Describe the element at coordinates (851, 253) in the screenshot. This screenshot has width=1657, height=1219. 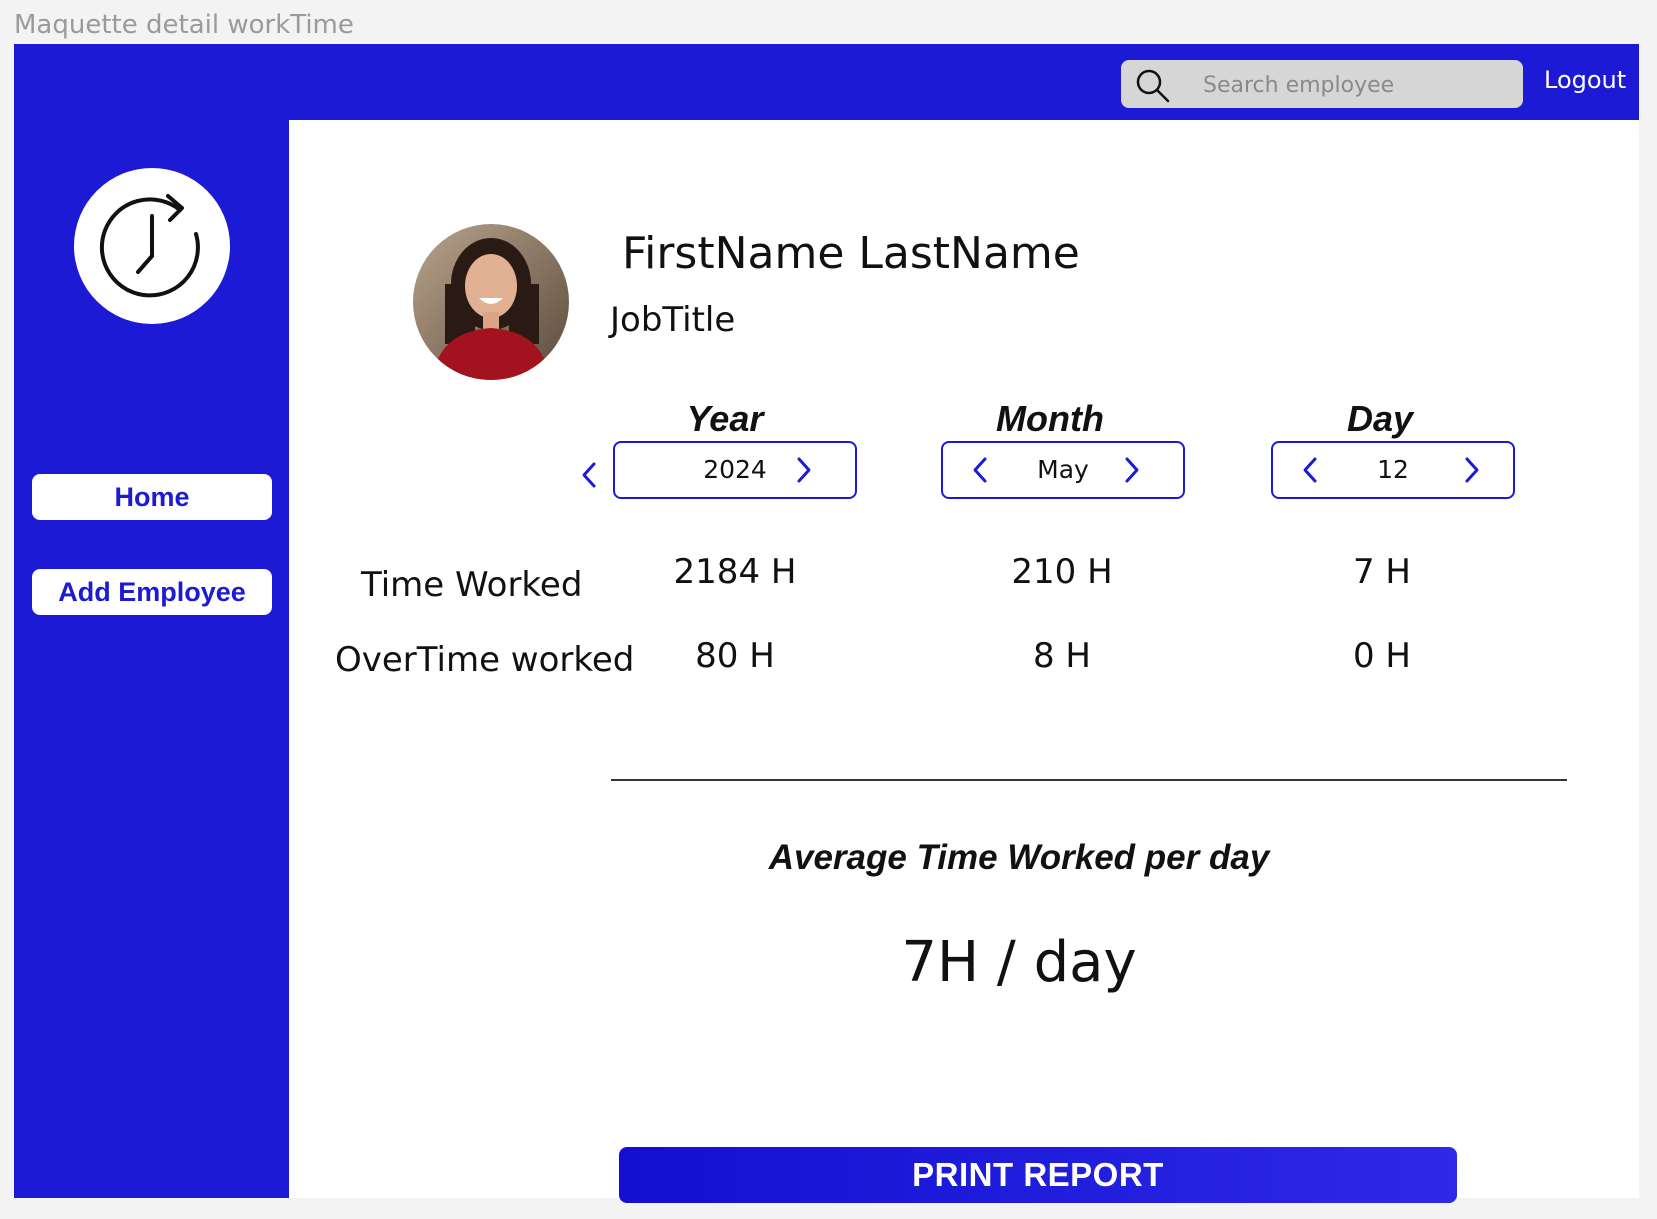
I see `employee-name: FirstName LastName` at that location.